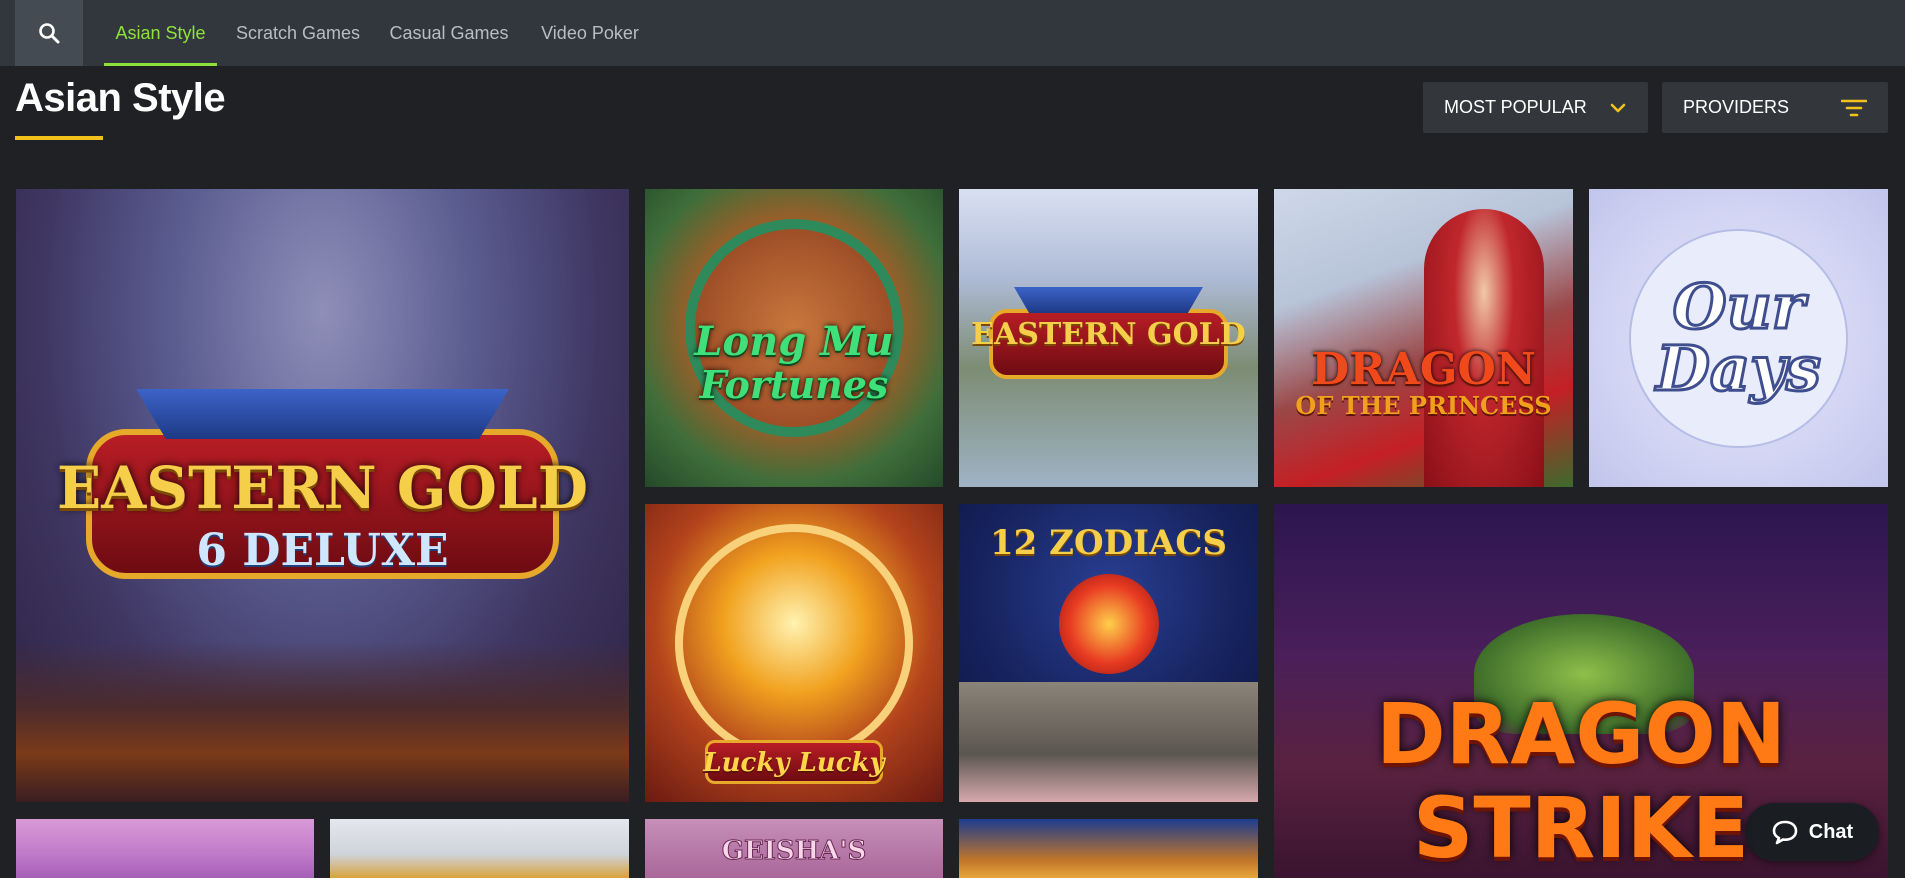  I want to click on tab-asian-style: Asian Style, so click(160, 33).